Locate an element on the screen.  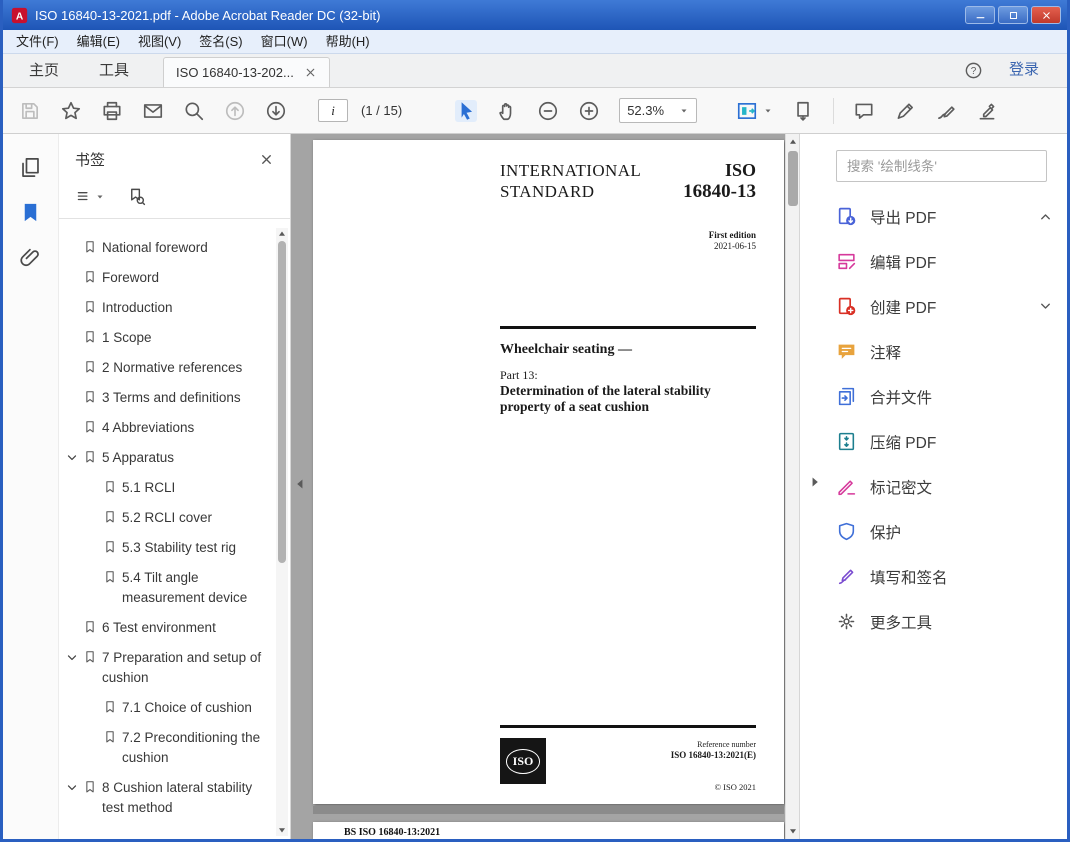
tools-search-input is located at coordinates (941, 166).